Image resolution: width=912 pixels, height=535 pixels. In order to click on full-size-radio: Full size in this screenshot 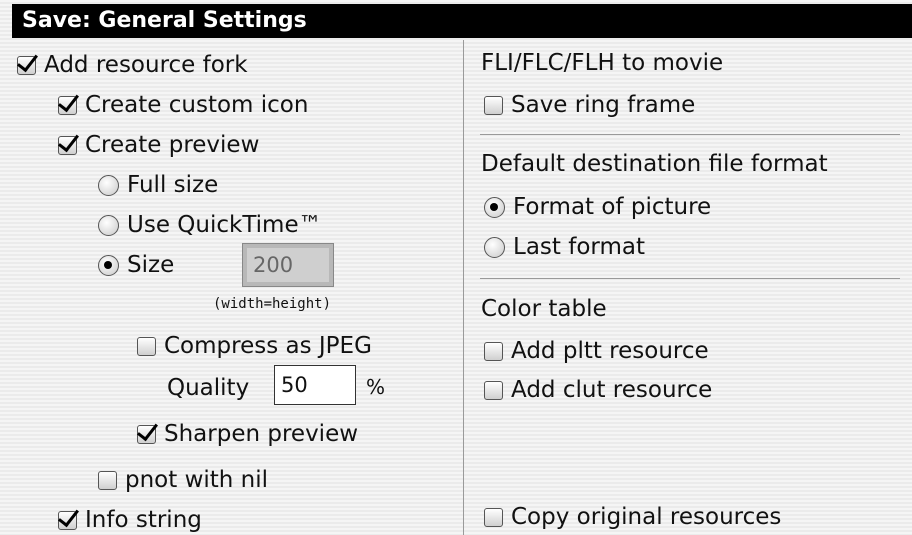, I will do `click(158, 185)`.